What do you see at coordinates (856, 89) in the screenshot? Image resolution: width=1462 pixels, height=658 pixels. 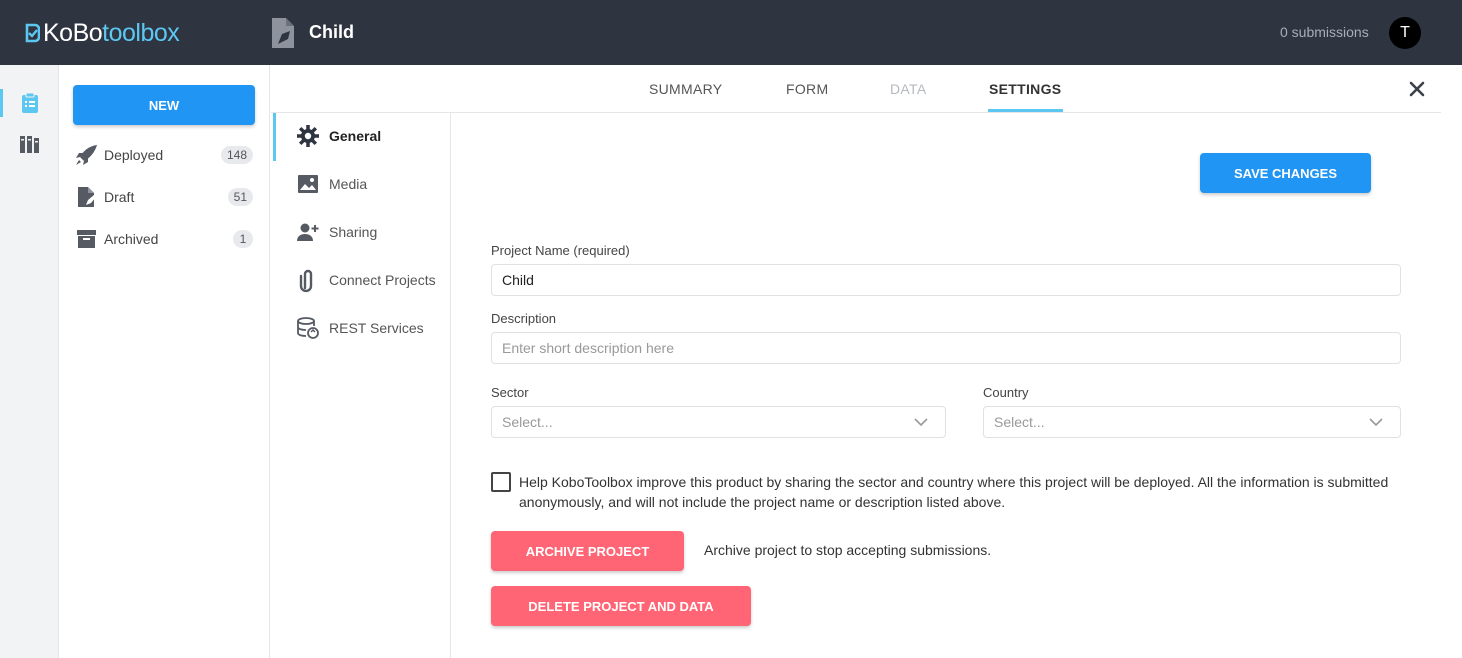 I see `project-tabs: SUMMARY FORM DATA SETTINGS` at bounding box center [856, 89].